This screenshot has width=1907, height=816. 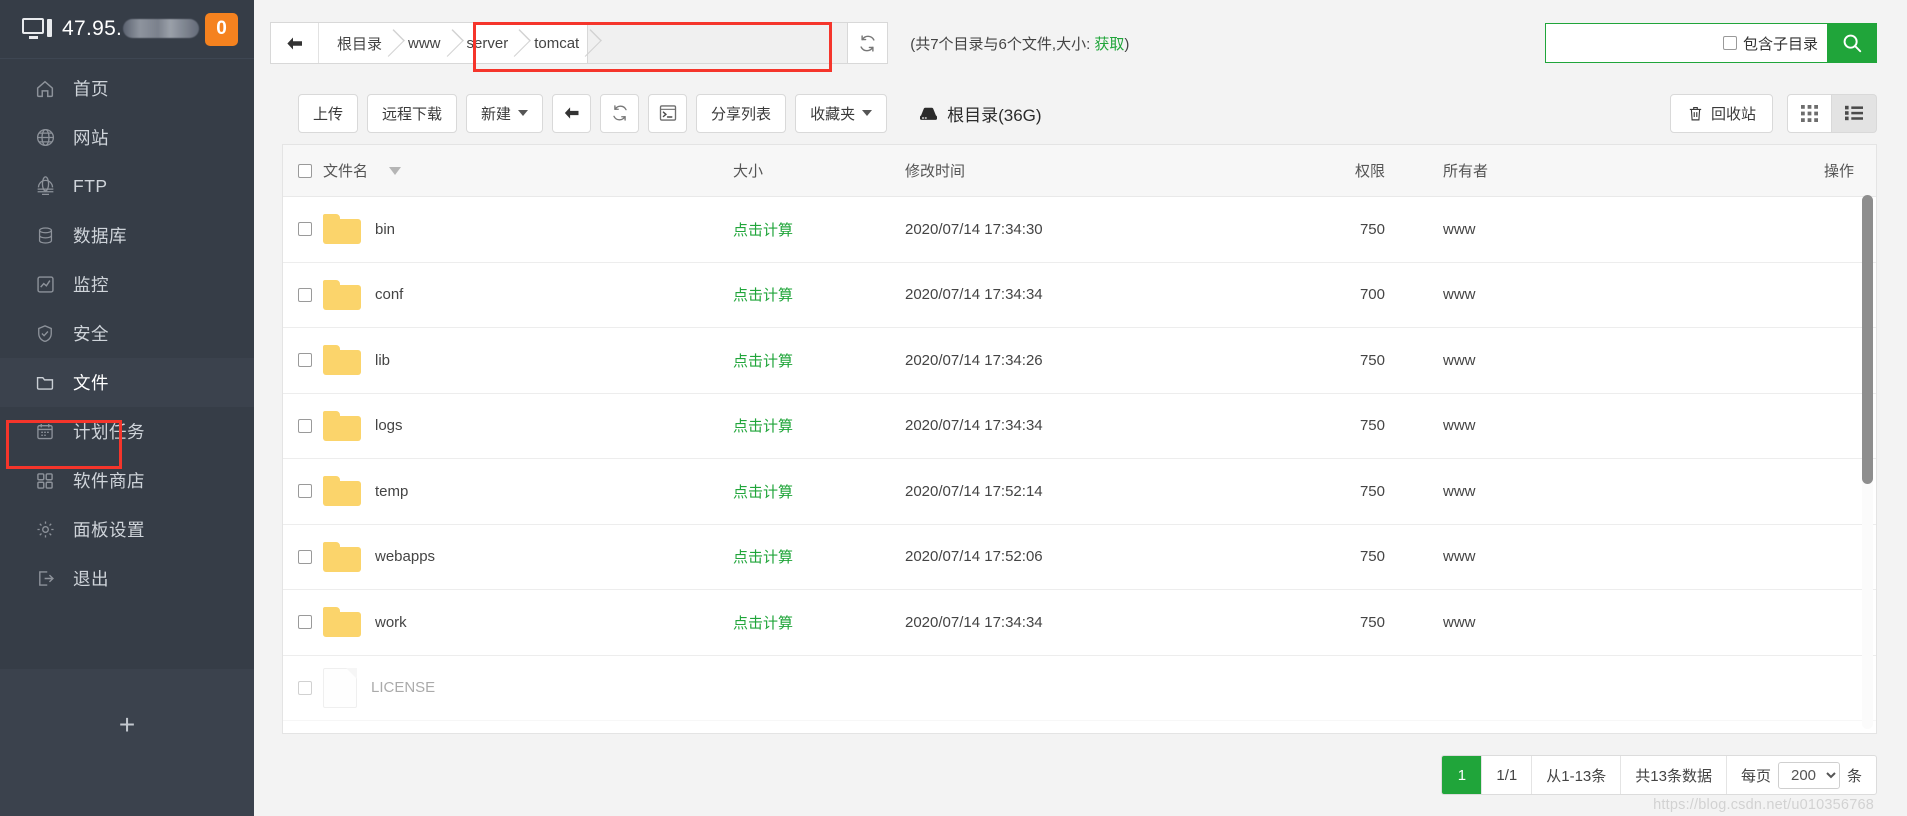 I want to click on sidebar-item-ftp: FTP, so click(x=127, y=186).